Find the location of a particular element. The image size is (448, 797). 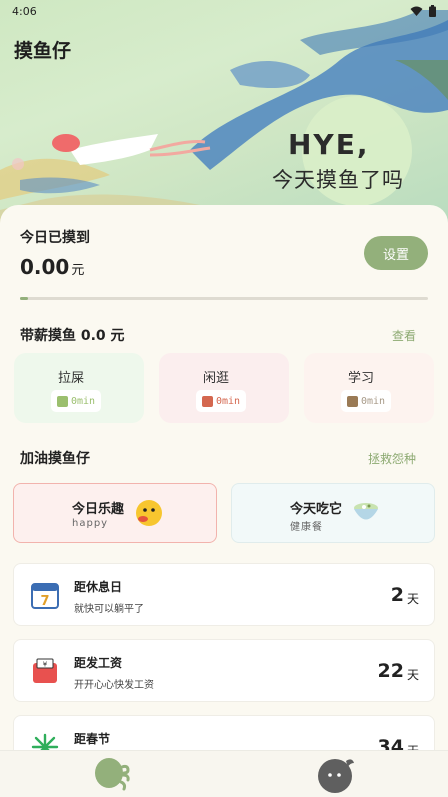

hero-greeting: HYE, is located at coordinates (329, 144).